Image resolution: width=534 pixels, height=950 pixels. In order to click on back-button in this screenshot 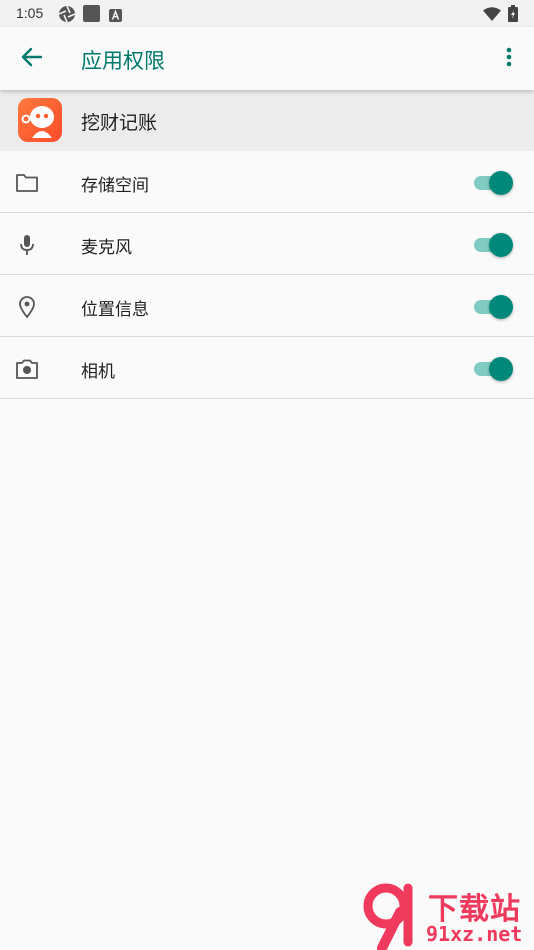, I will do `click(32, 59)`.